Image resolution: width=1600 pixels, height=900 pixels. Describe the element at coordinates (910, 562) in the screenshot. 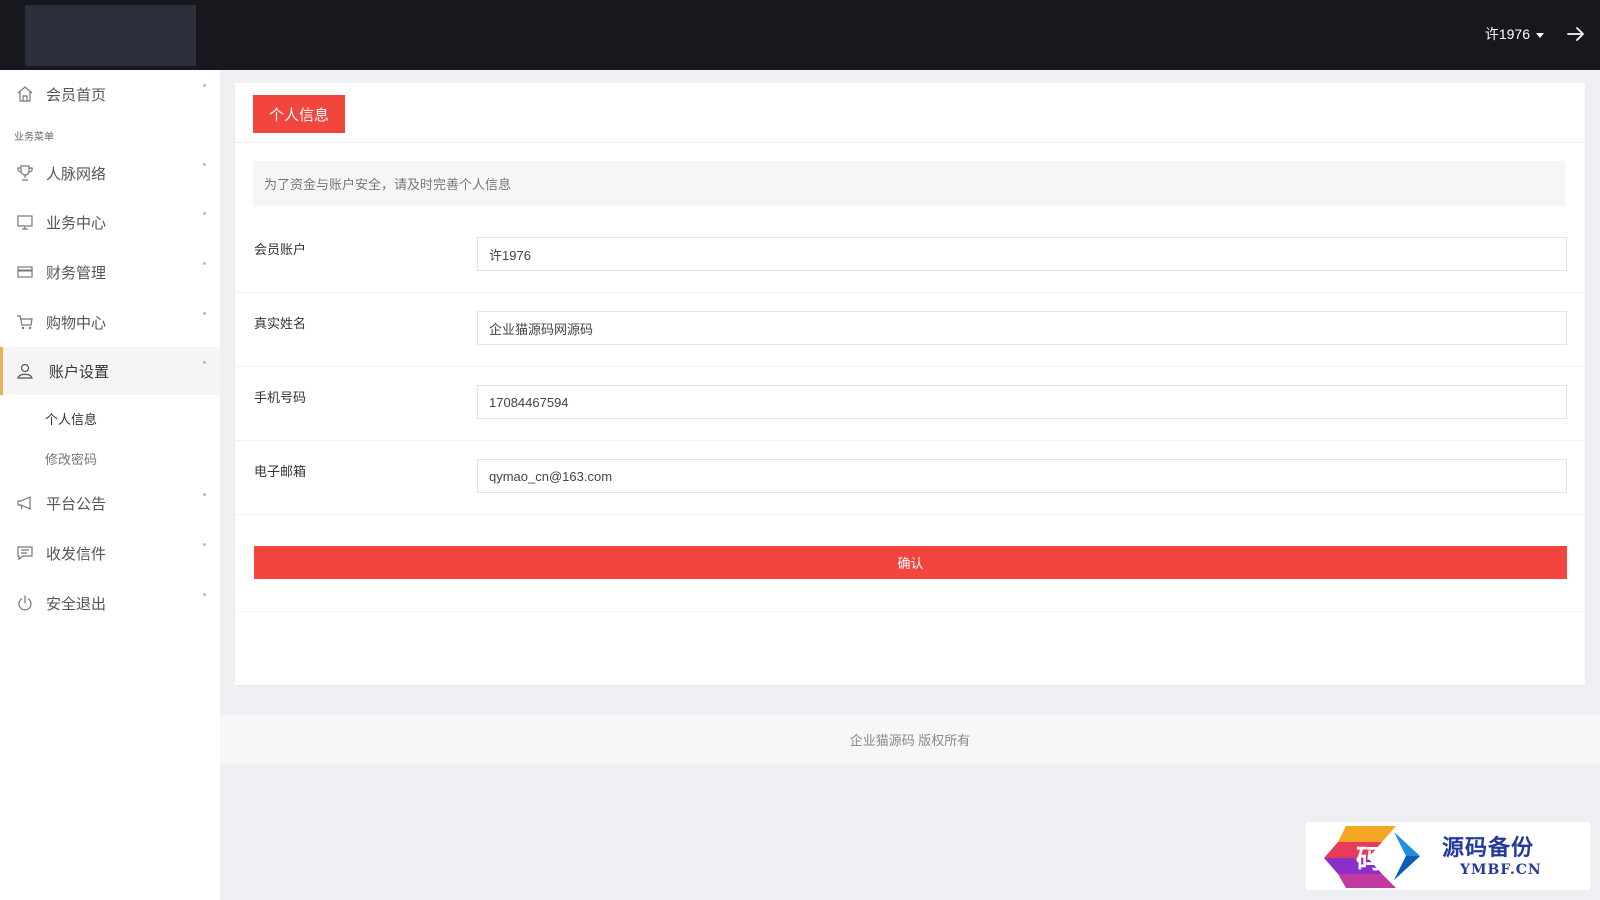

I see `confirm-button: 确认` at that location.